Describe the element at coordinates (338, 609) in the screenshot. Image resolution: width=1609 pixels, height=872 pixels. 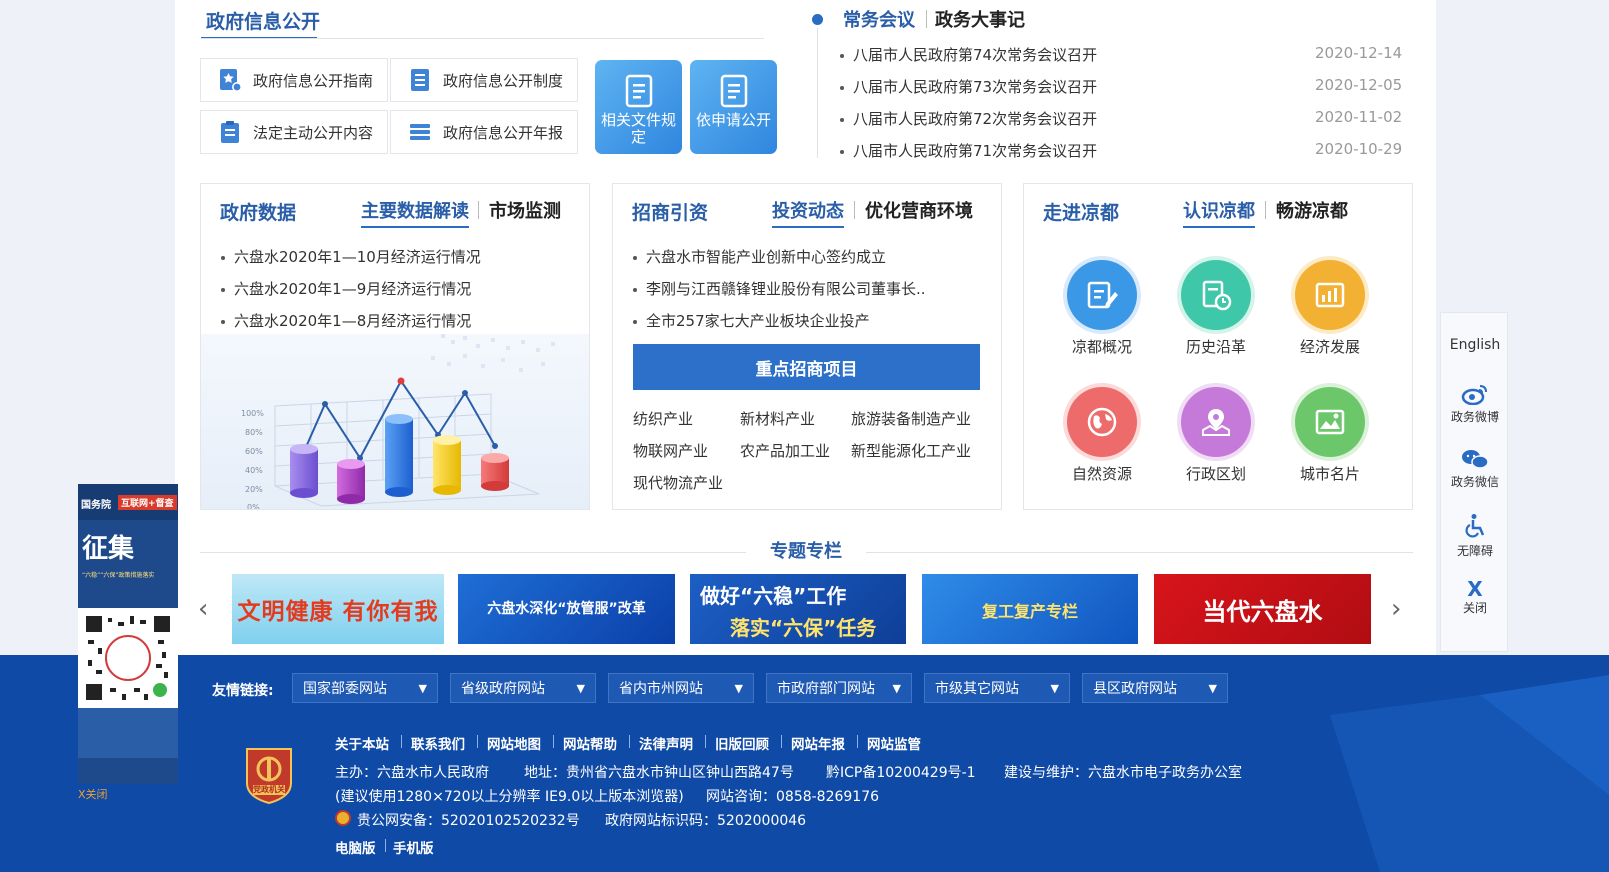
I see `banner-civilization: 文明健康 有你有我` at that location.